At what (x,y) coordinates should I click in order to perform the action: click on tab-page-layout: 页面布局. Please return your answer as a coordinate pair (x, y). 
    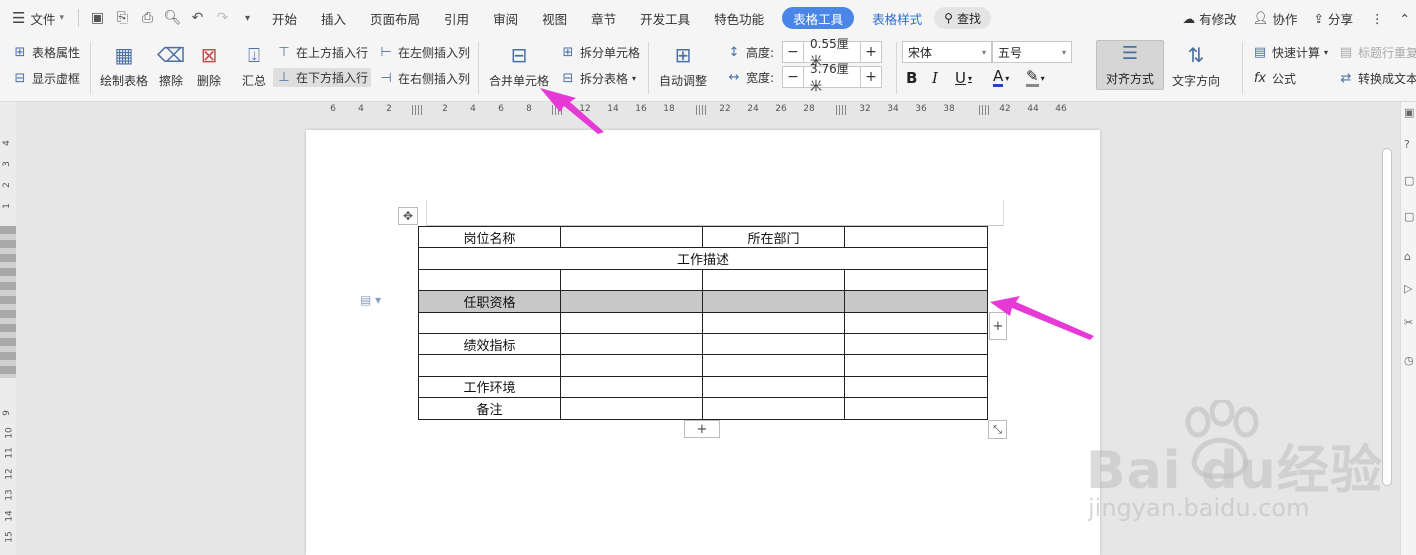
    Looking at the image, I should click on (395, 18).